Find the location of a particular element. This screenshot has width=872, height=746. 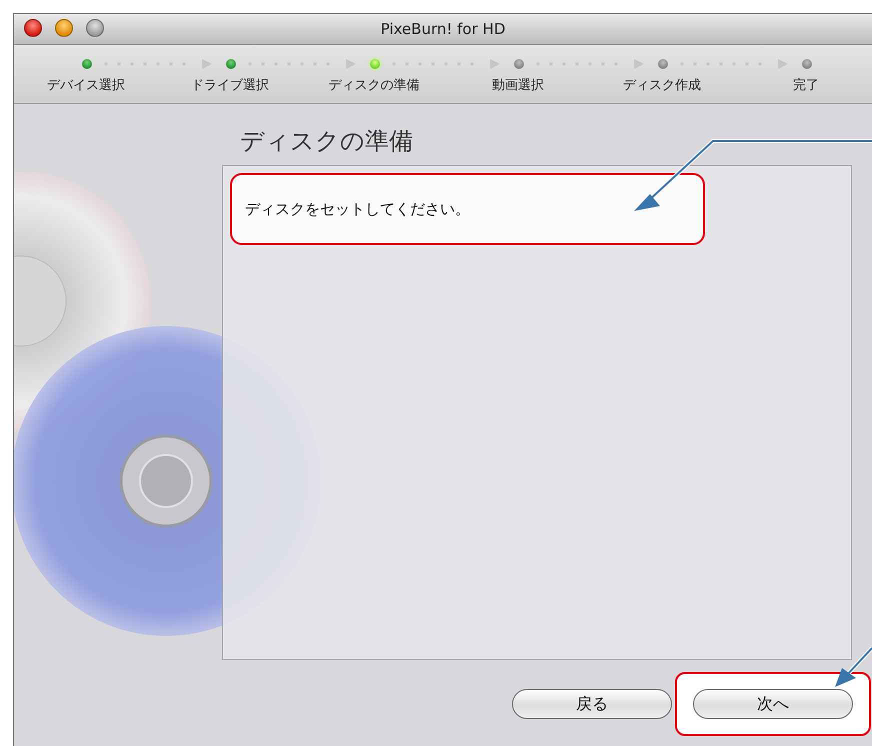

zoom-button is located at coordinates (95, 28).